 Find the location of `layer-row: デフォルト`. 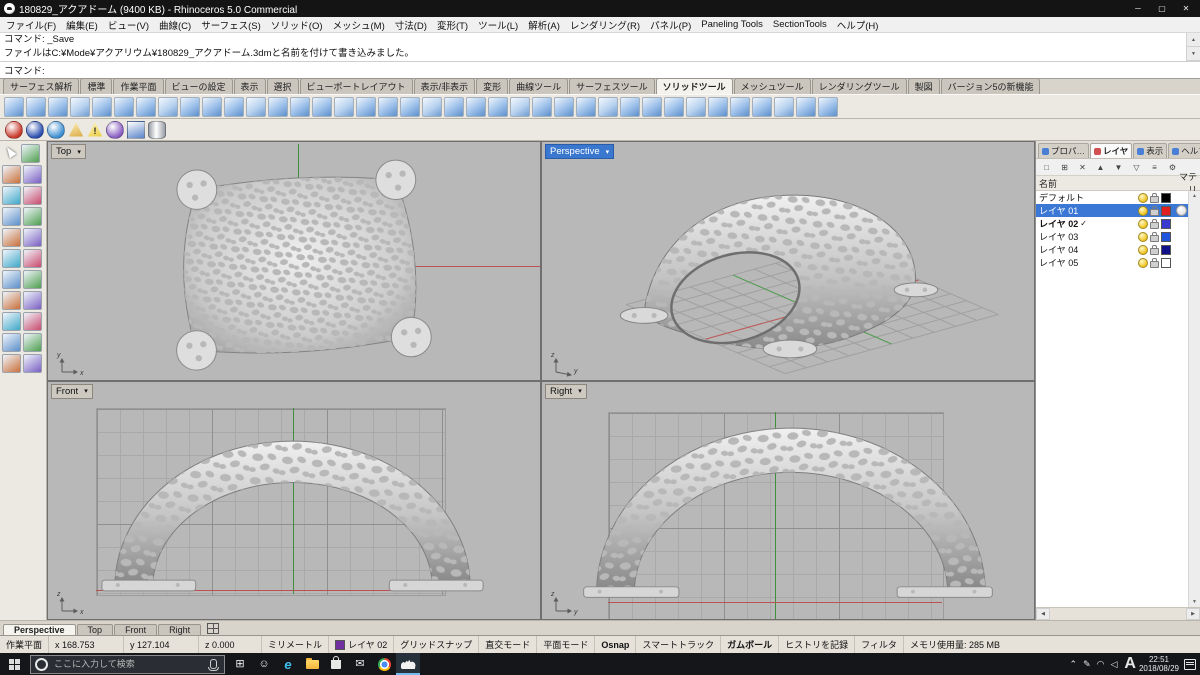

layer-row: デフォルト is located at coordinates (1112, 197).